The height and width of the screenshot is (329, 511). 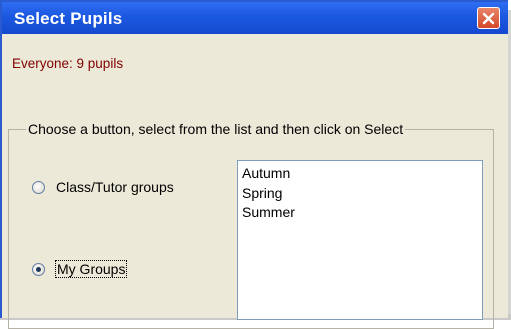 What do you see at coordinates (38, 187) in the screenshot?
I see `radio-button-unchecked` at bounding box center [38, 187].